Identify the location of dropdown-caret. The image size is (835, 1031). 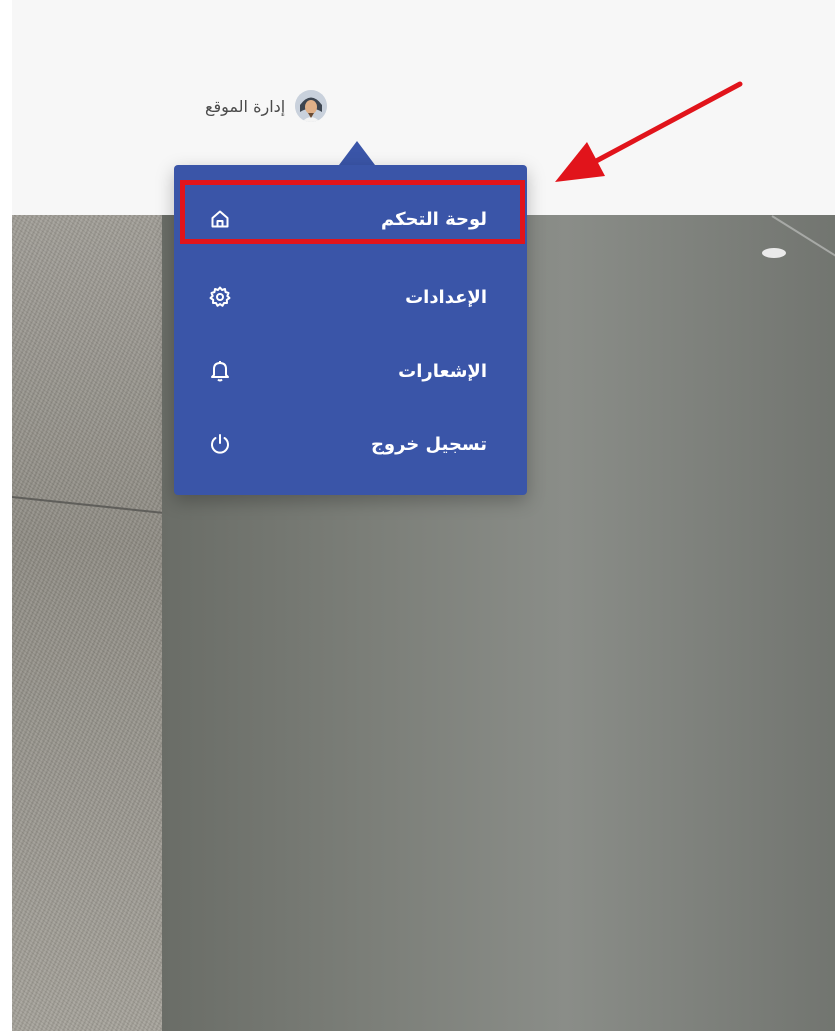
(357, 153).